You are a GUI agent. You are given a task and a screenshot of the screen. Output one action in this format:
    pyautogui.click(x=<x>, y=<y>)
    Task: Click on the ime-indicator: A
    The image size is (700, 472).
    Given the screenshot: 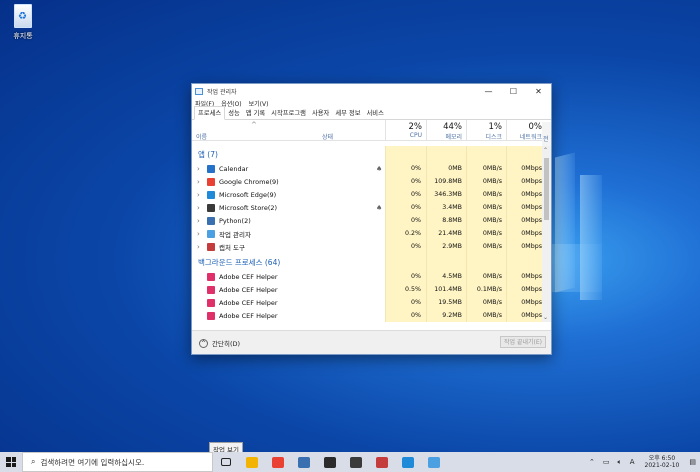 What is the action you would take?
    pyautogui.click(x=632, y=462)
    